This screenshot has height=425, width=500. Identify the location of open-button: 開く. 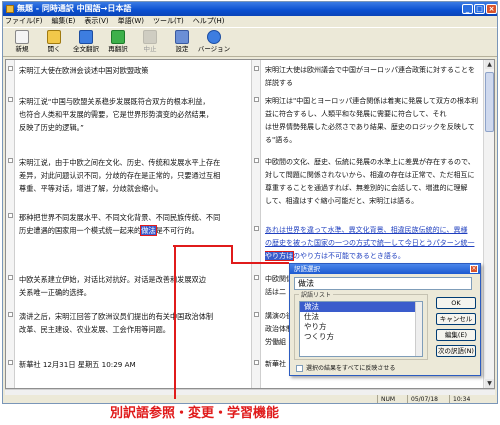
(54, 42).